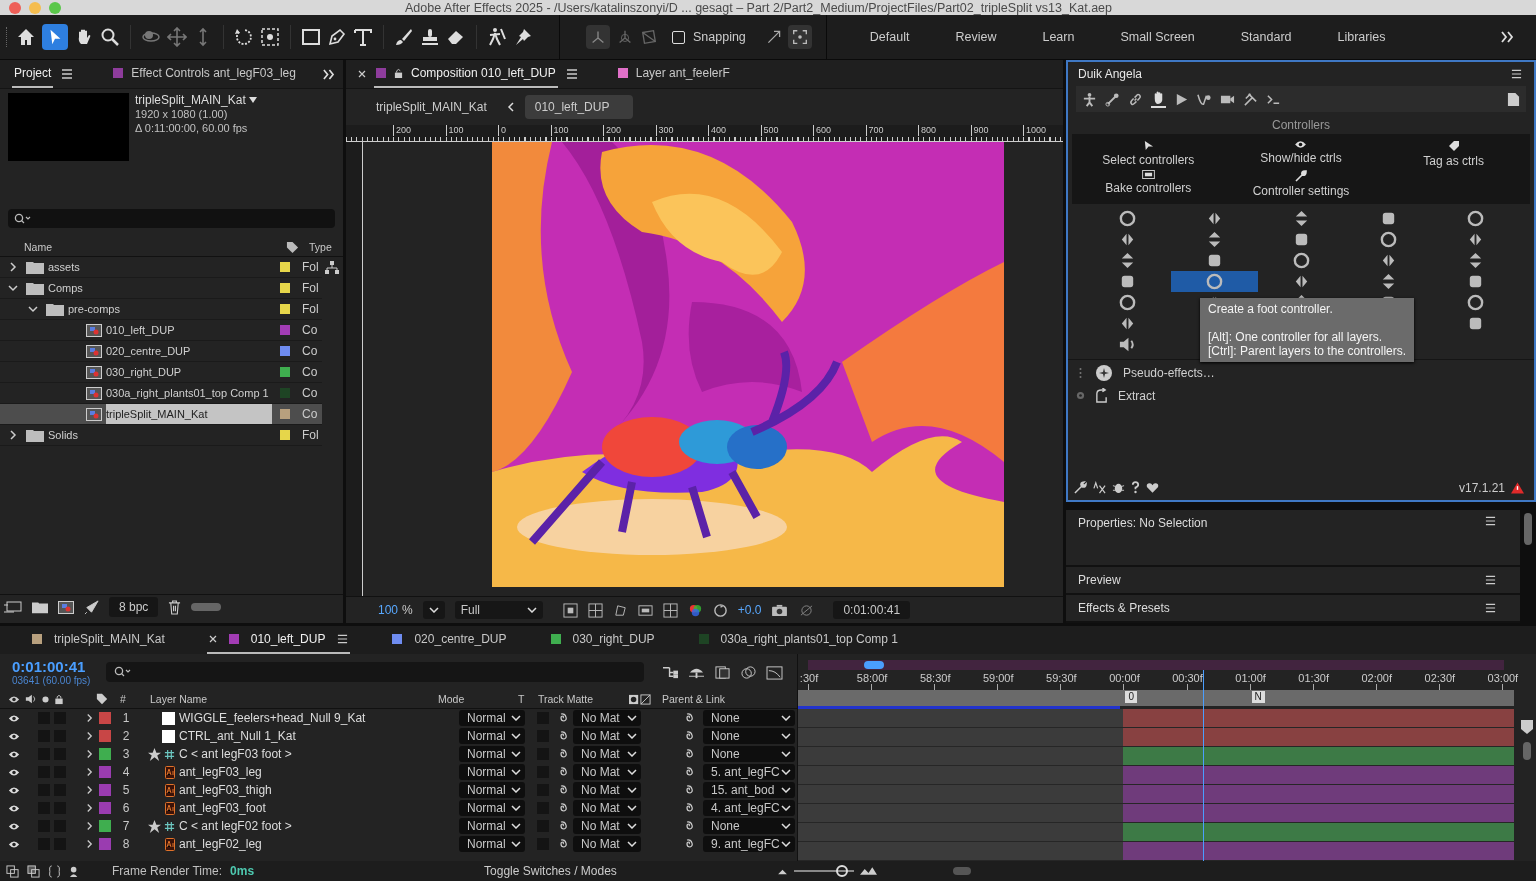 This screenshot has height=881, width=1536. What do you see at coordinates (1148, 188) in the screenshot?
I see `action-label: Bake controllers` at bounding box center [1148, 188].